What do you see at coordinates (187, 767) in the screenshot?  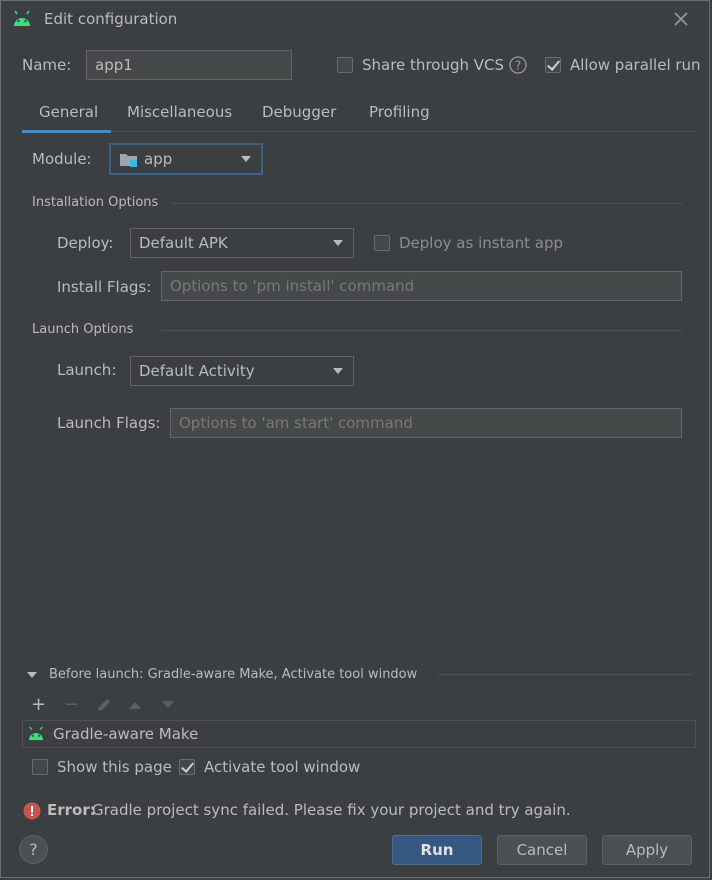 I see `activate-tool-checkbox` at bounding box center [187, 767].